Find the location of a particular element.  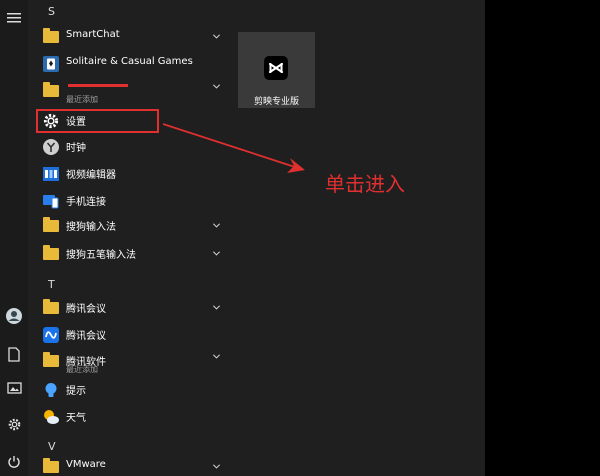

annotation-text: 单击进入 is located at coordinates (365, 184).